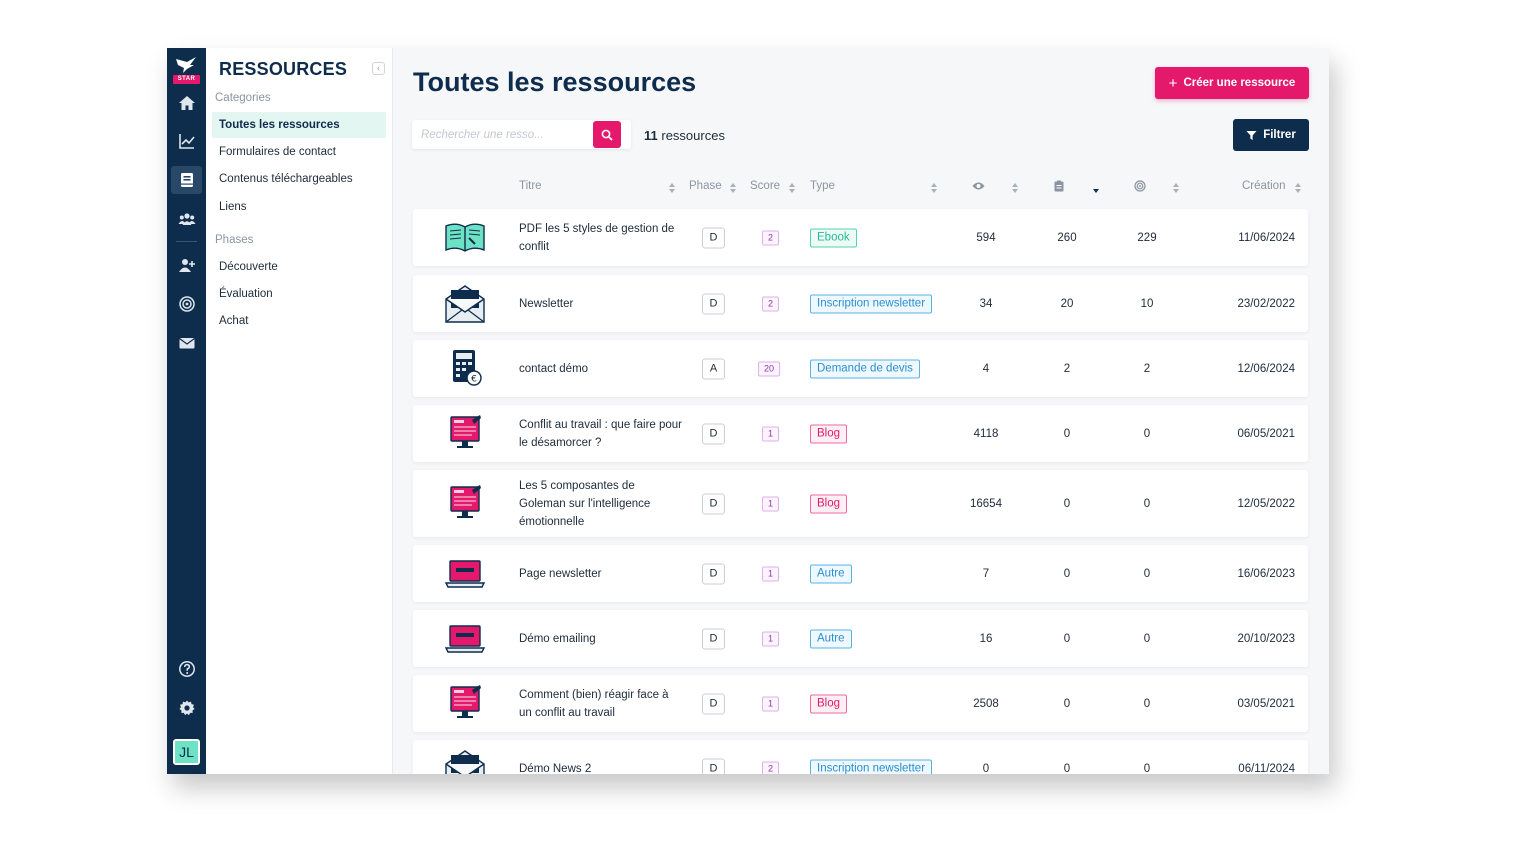  Describe the element at coordinates (1147, 237) in the screenshot. I see `targets-count: 229` at that location.